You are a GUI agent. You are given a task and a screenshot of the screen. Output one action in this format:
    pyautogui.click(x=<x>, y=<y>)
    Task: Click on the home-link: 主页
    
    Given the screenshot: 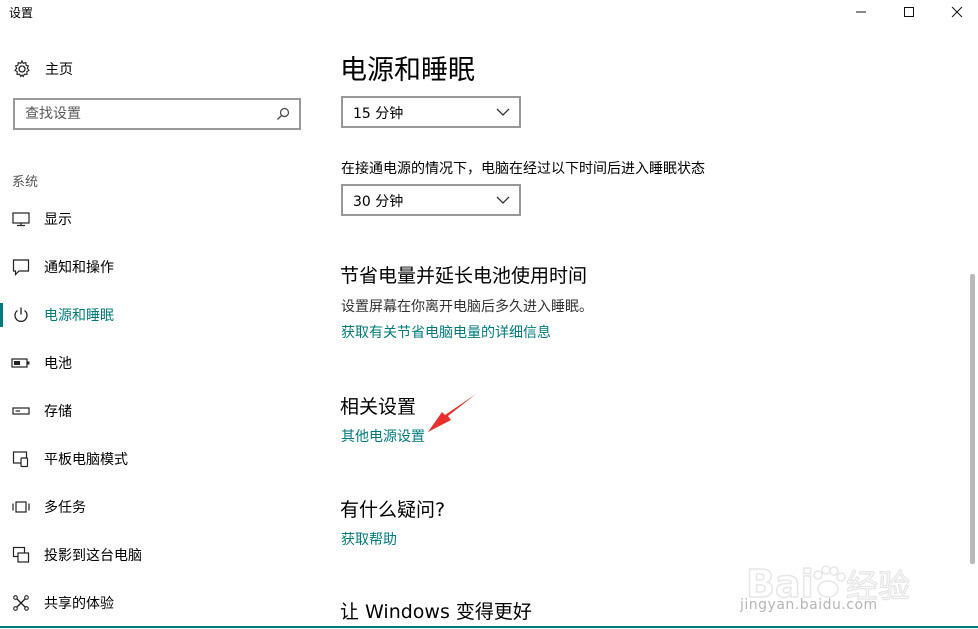 What is the action you would take?
    pyautogui.click(x=42, y=69)
    